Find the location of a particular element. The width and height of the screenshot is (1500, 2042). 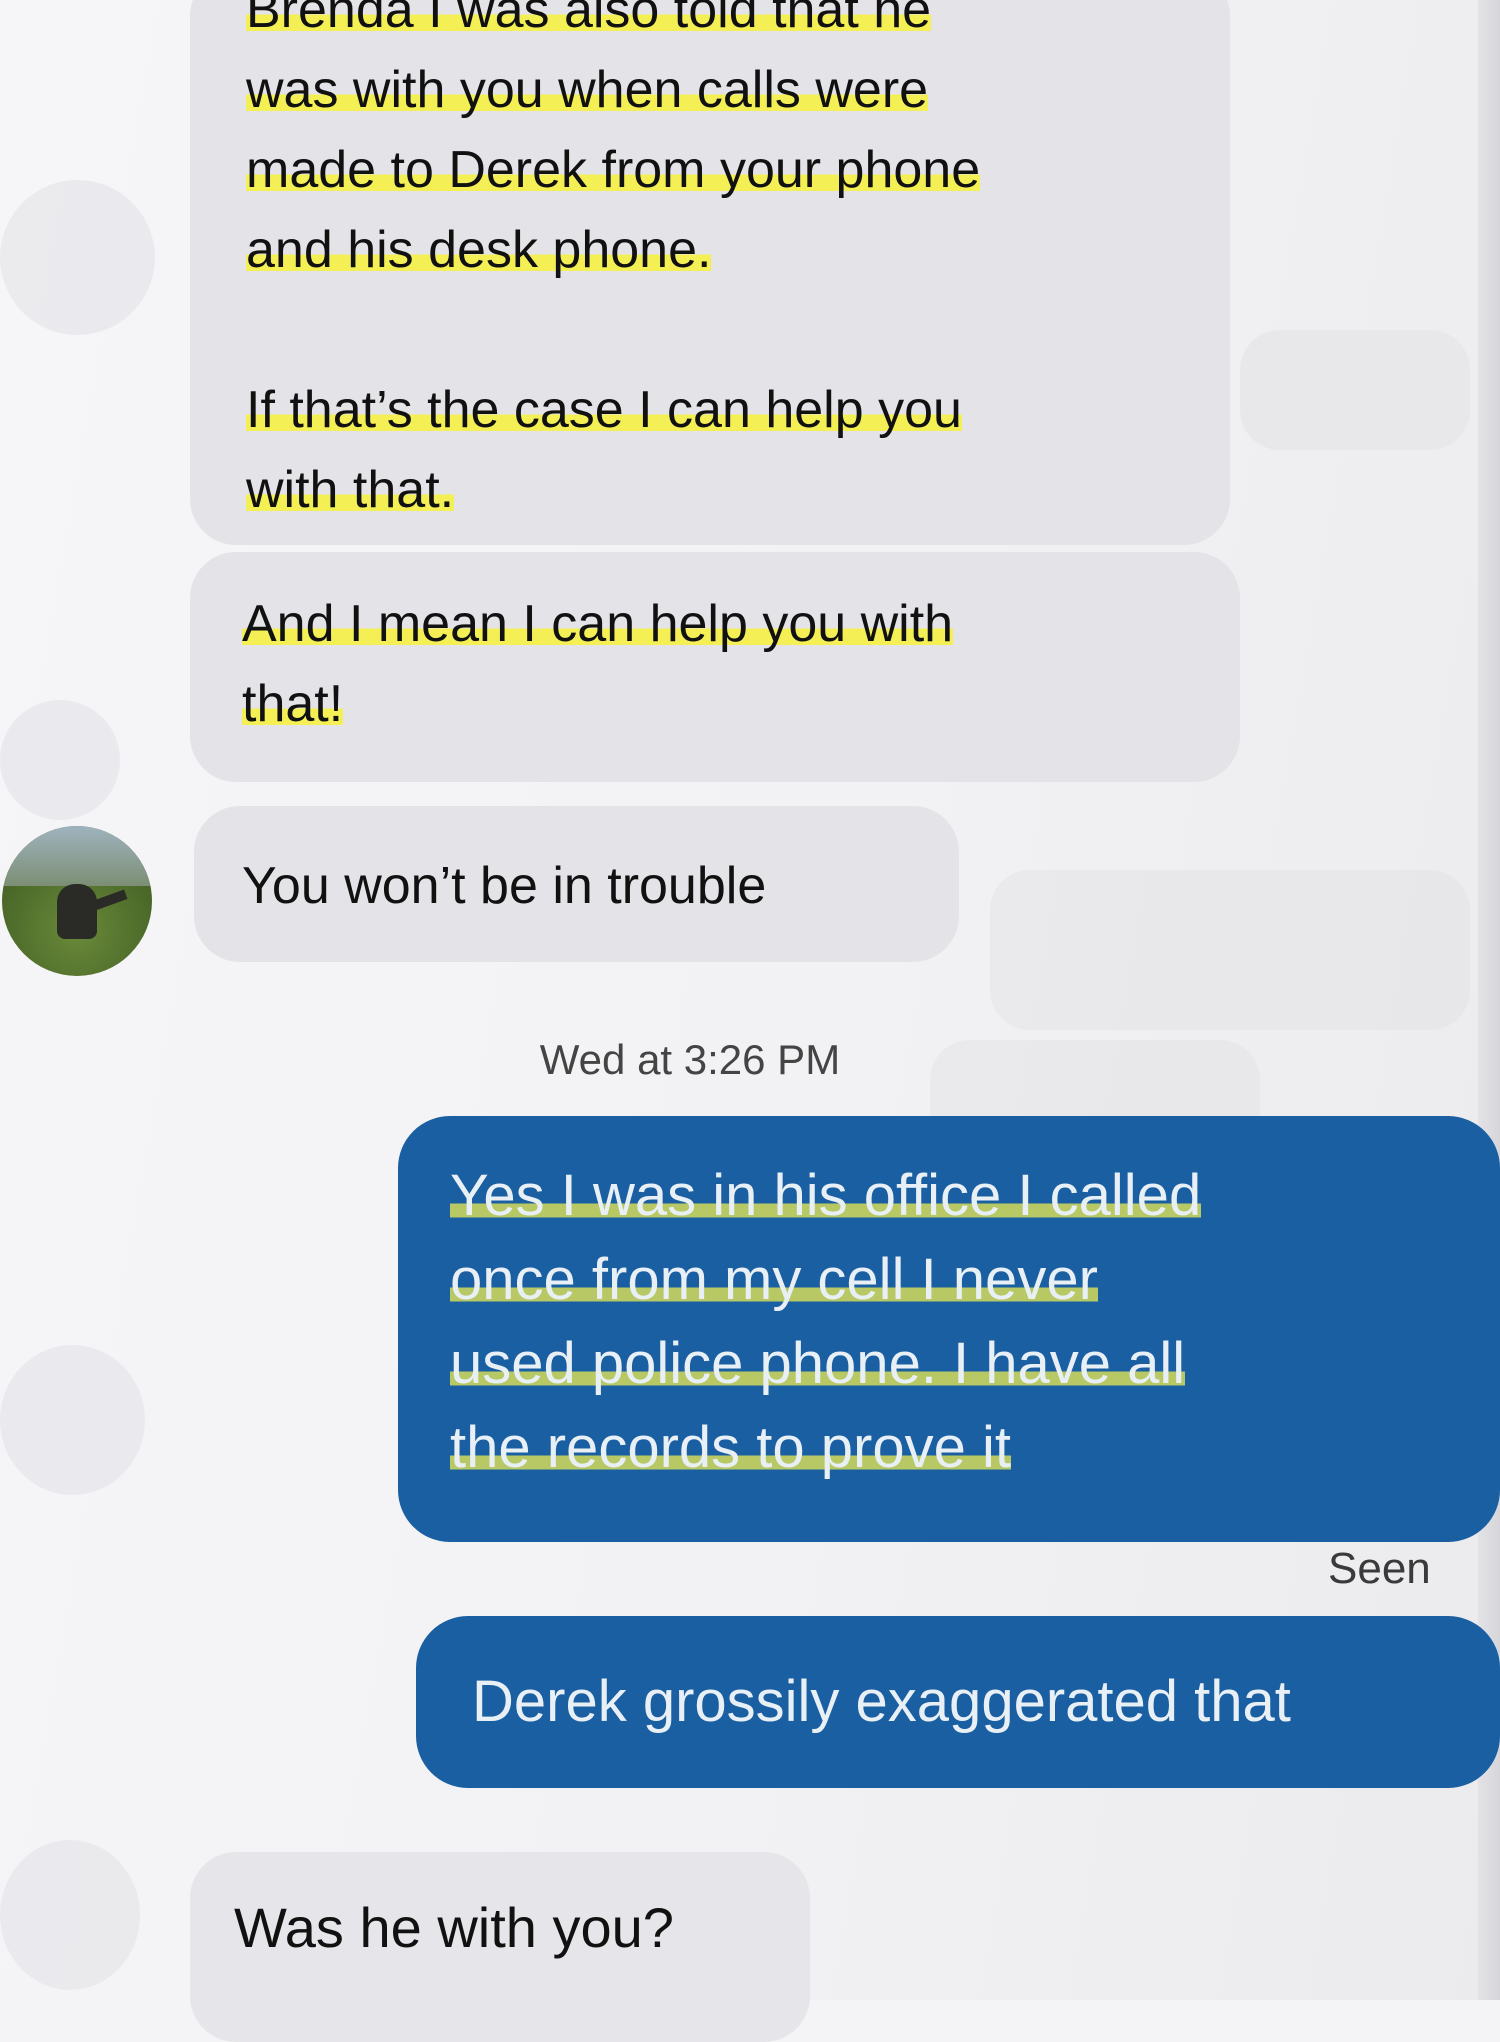

message-line: with that. is located at coordinates (350, 490).